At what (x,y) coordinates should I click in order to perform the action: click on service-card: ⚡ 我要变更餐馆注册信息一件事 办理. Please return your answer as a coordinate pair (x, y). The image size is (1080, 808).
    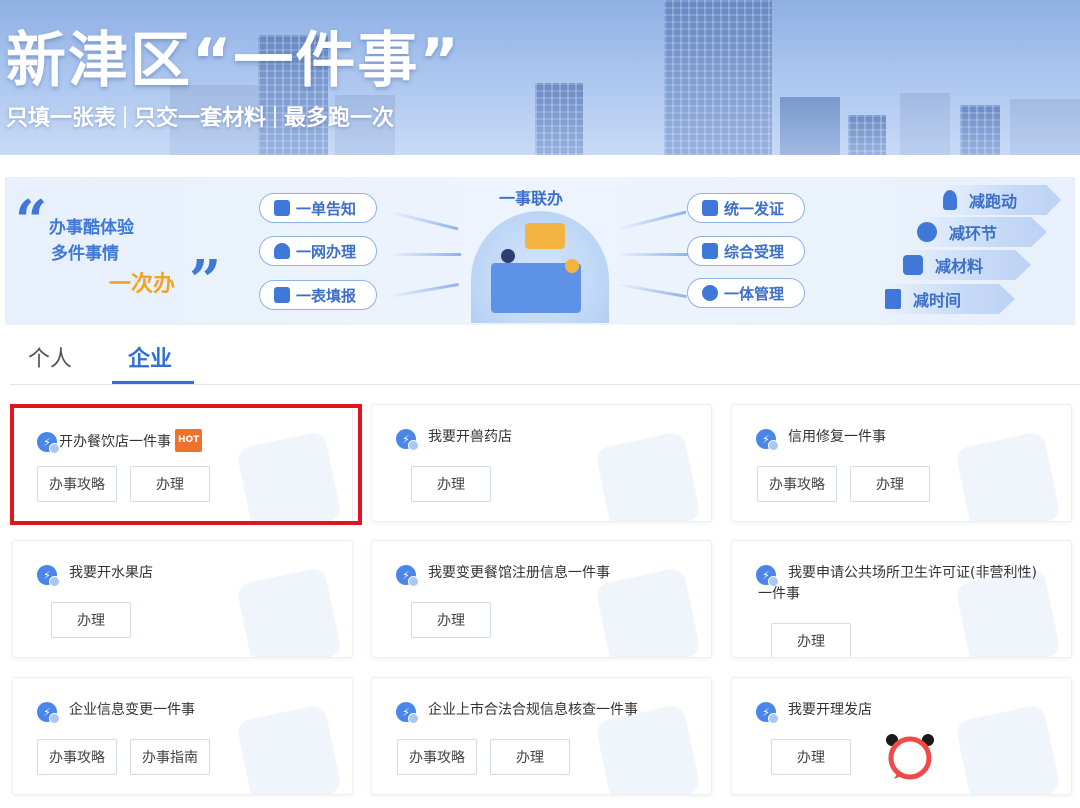
    Looking at the image, I should click on (541, 599).